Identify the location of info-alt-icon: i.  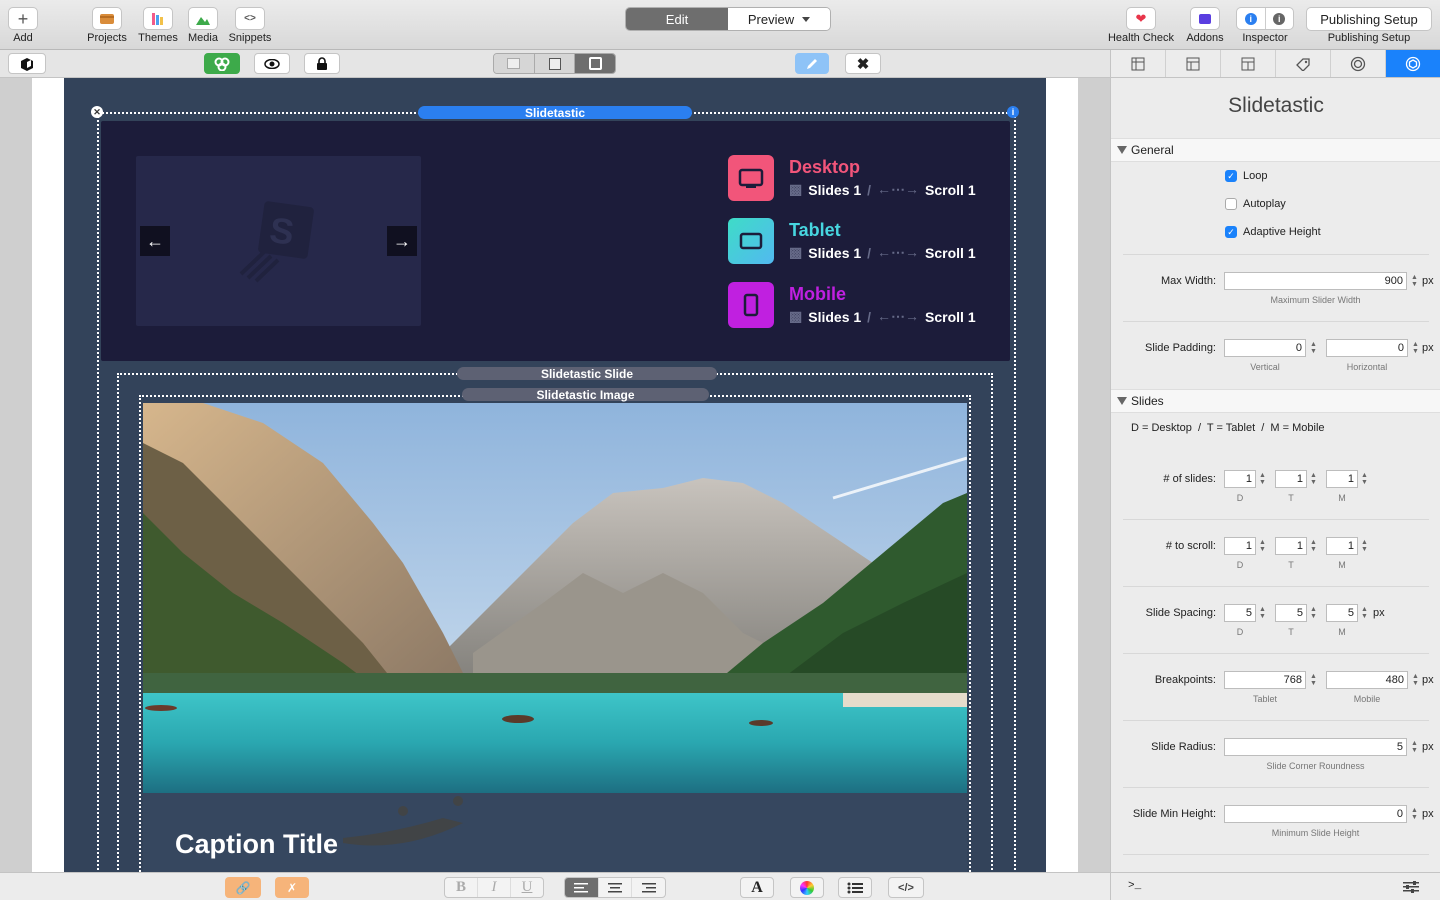
(1279, 18).